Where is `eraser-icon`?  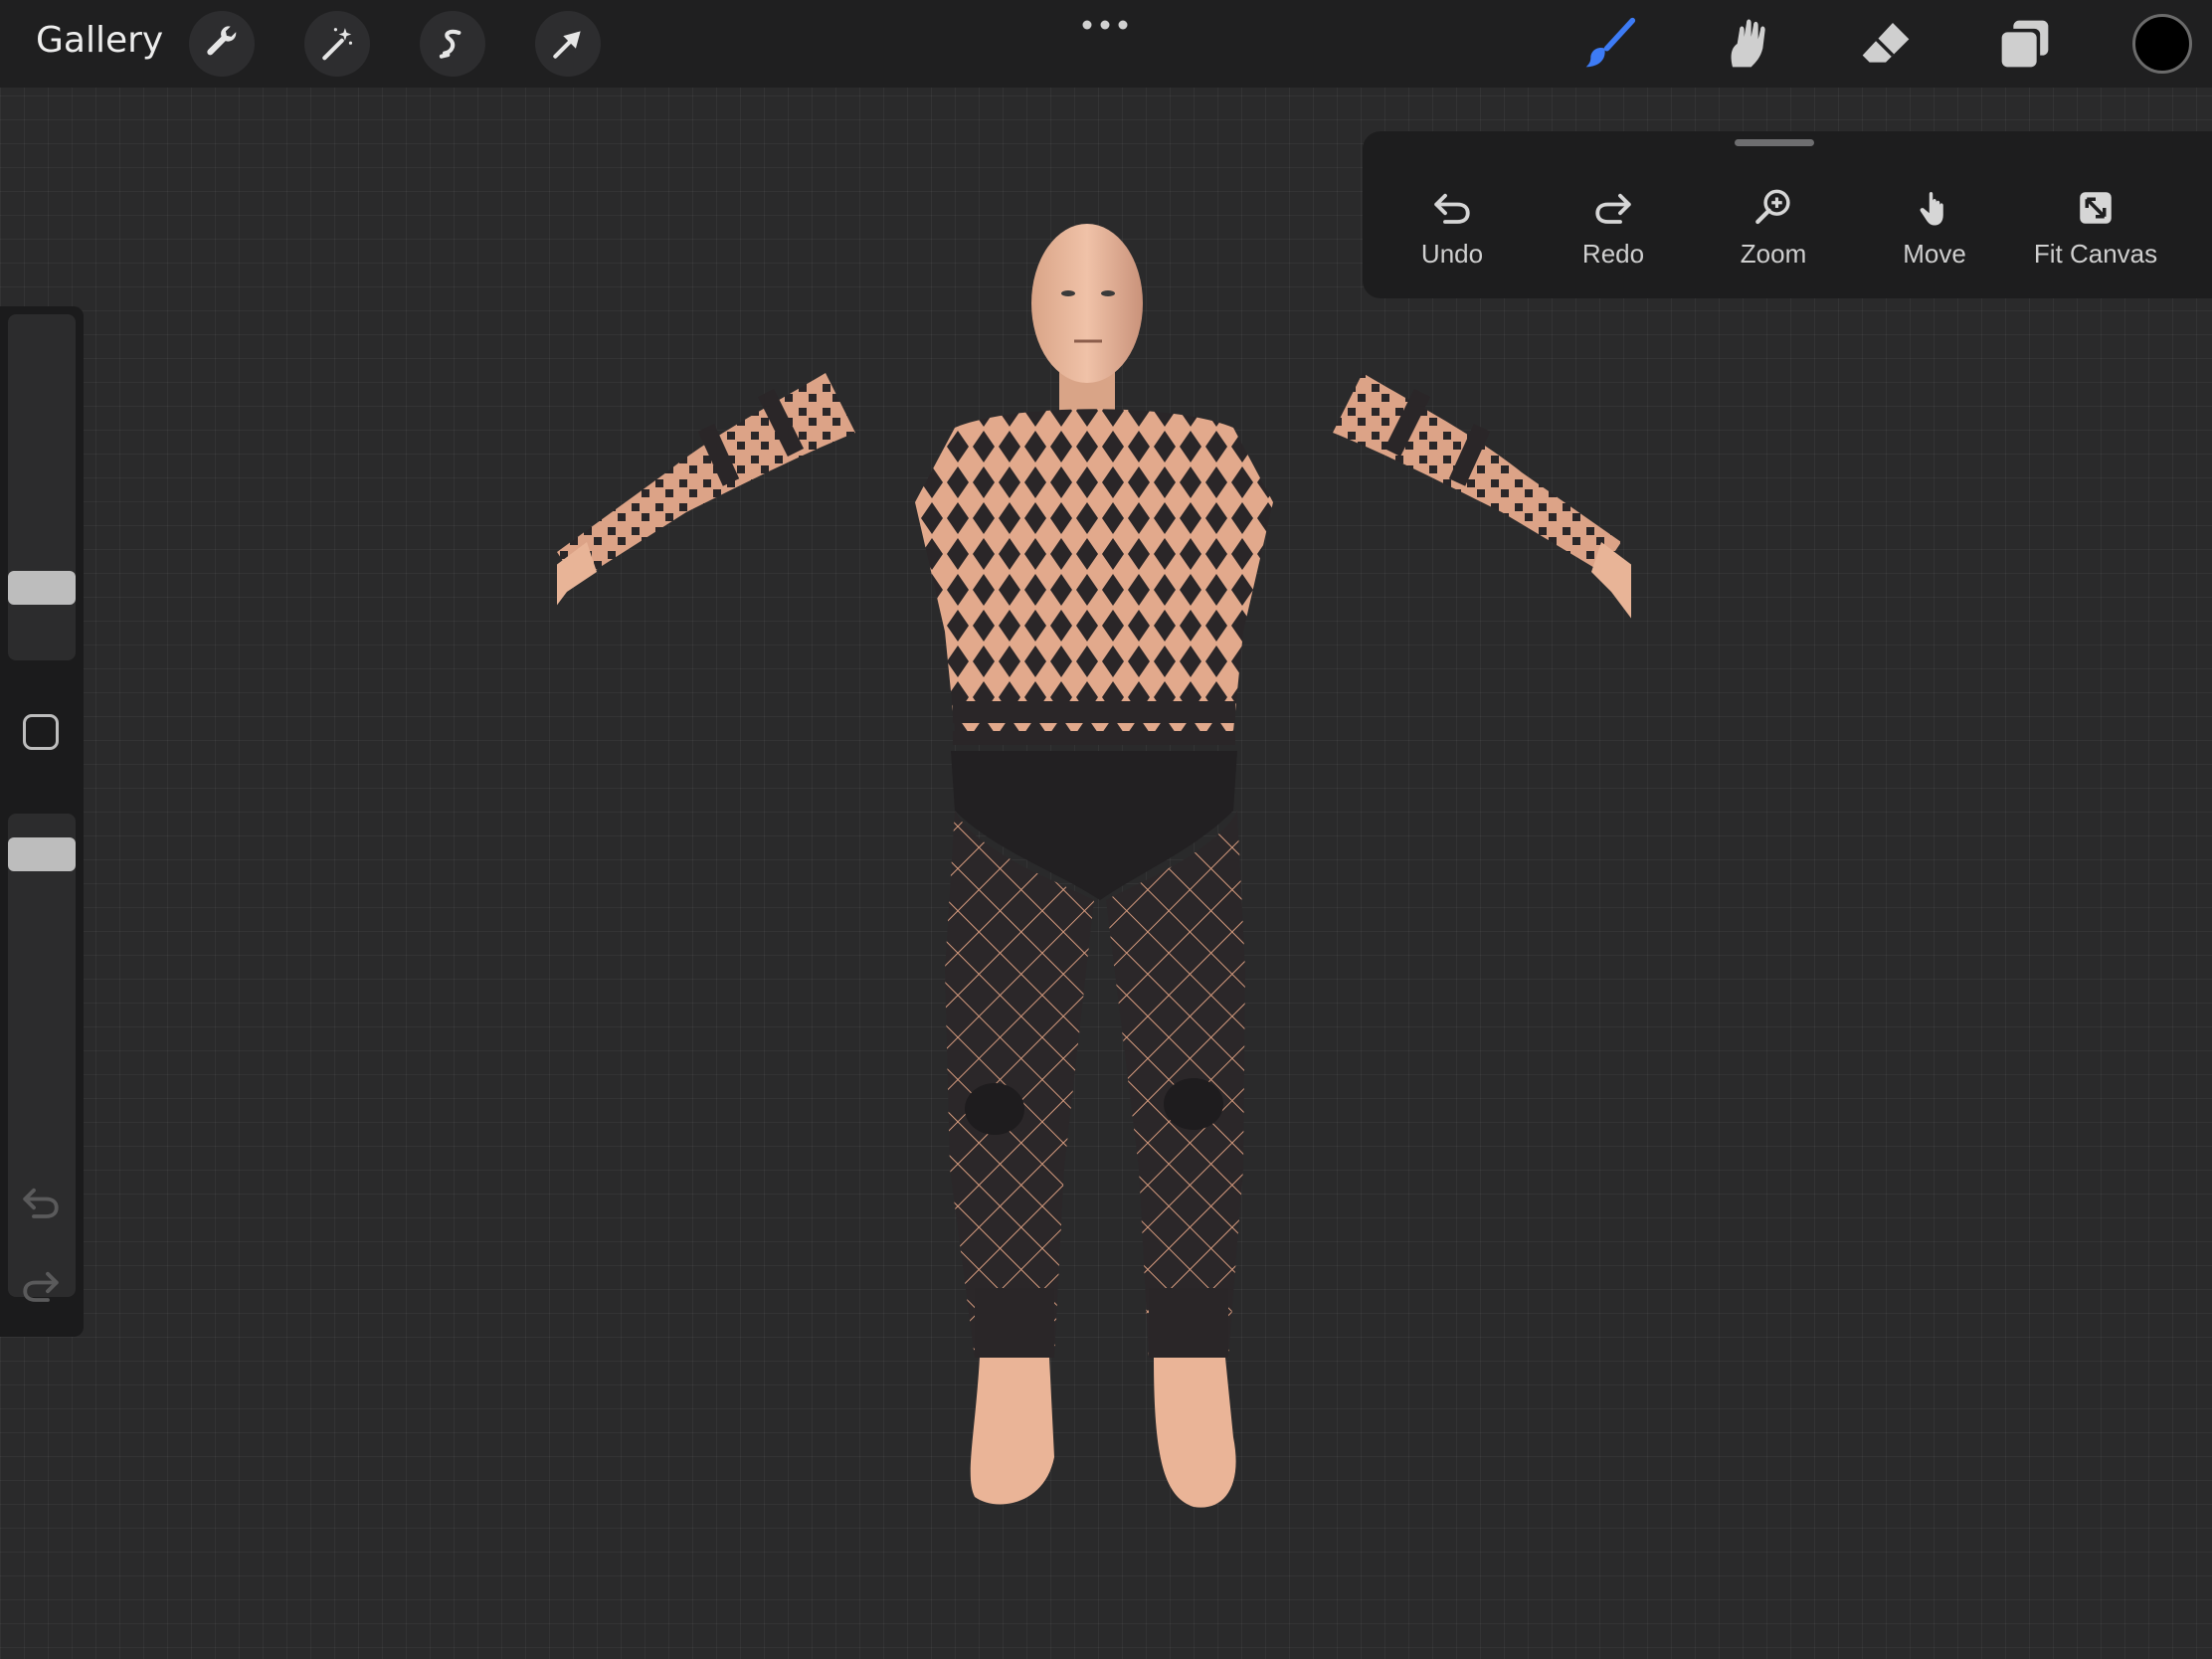
eraser-icon is located at coordinates (1886, 43).